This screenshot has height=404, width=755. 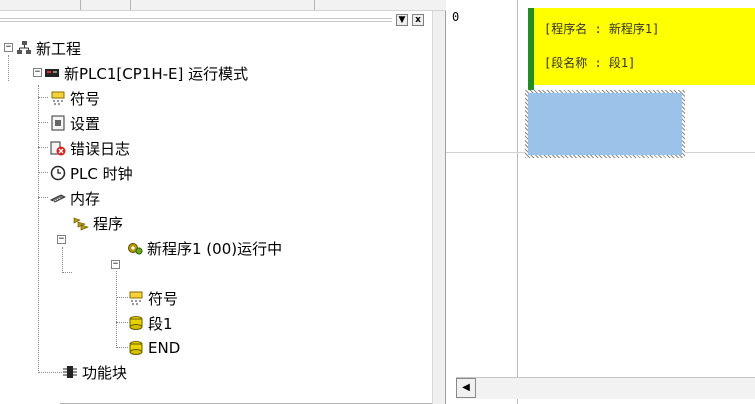 I want to click on selected-rung-block, so click(x=605, y=124).